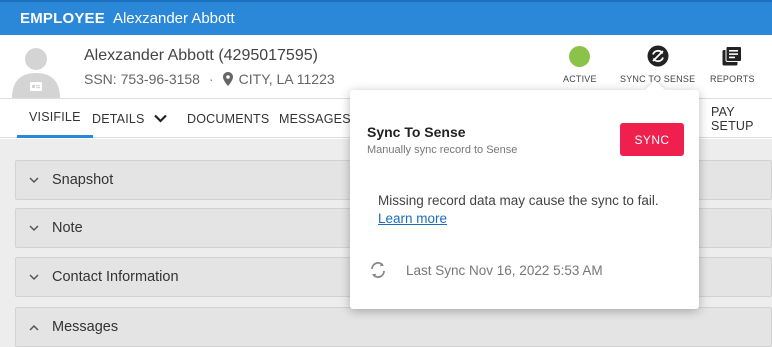  What do you see at coordinates (652, 139) in the screenshot?
I see `sync-button: SYNC` at bounding box center [652, 139].